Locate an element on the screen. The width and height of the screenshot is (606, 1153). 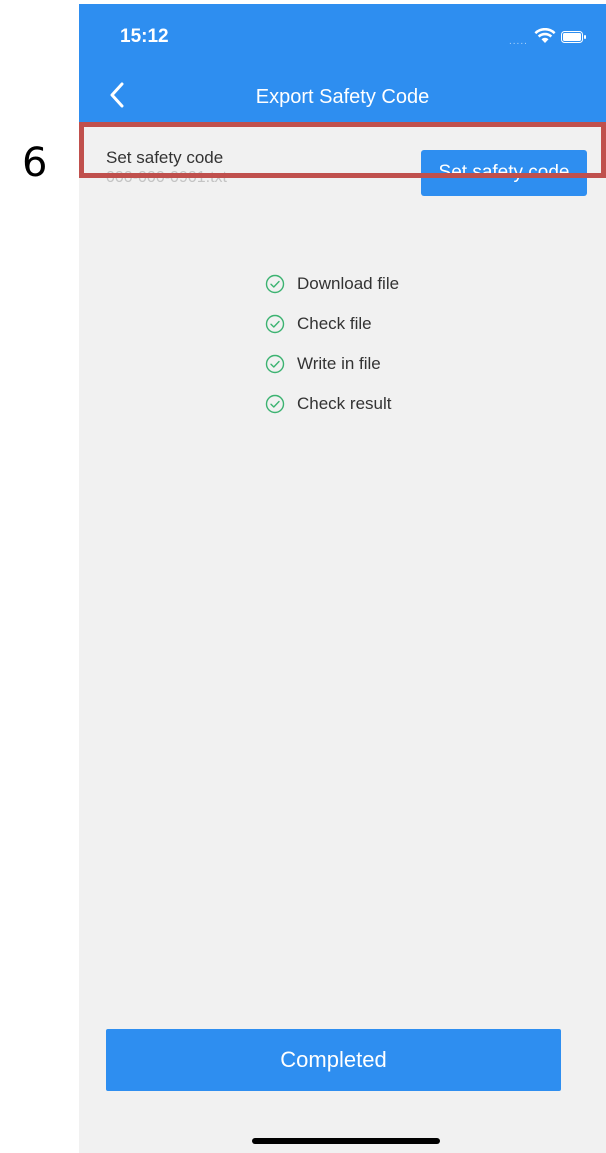
setting-filename: 000-000-0901.txt is located at coordinates (166, 177).